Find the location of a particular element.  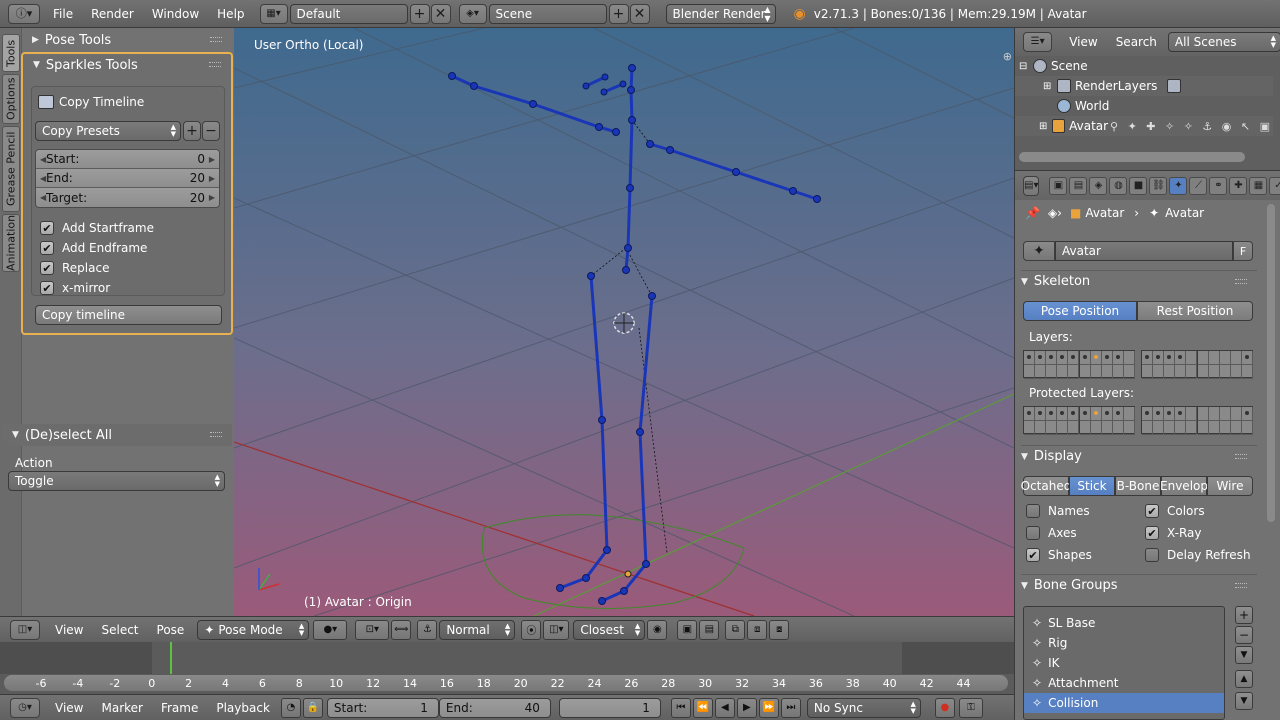

3d-view-editor-icon: ◫▾ is located at coordinates (25, 629).